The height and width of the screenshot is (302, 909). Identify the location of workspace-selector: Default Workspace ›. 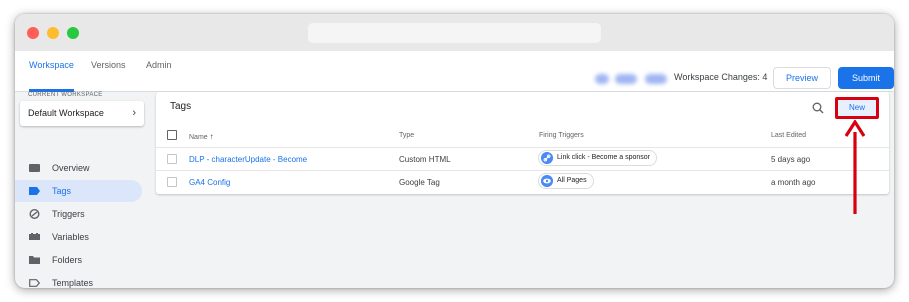
(82, 113).